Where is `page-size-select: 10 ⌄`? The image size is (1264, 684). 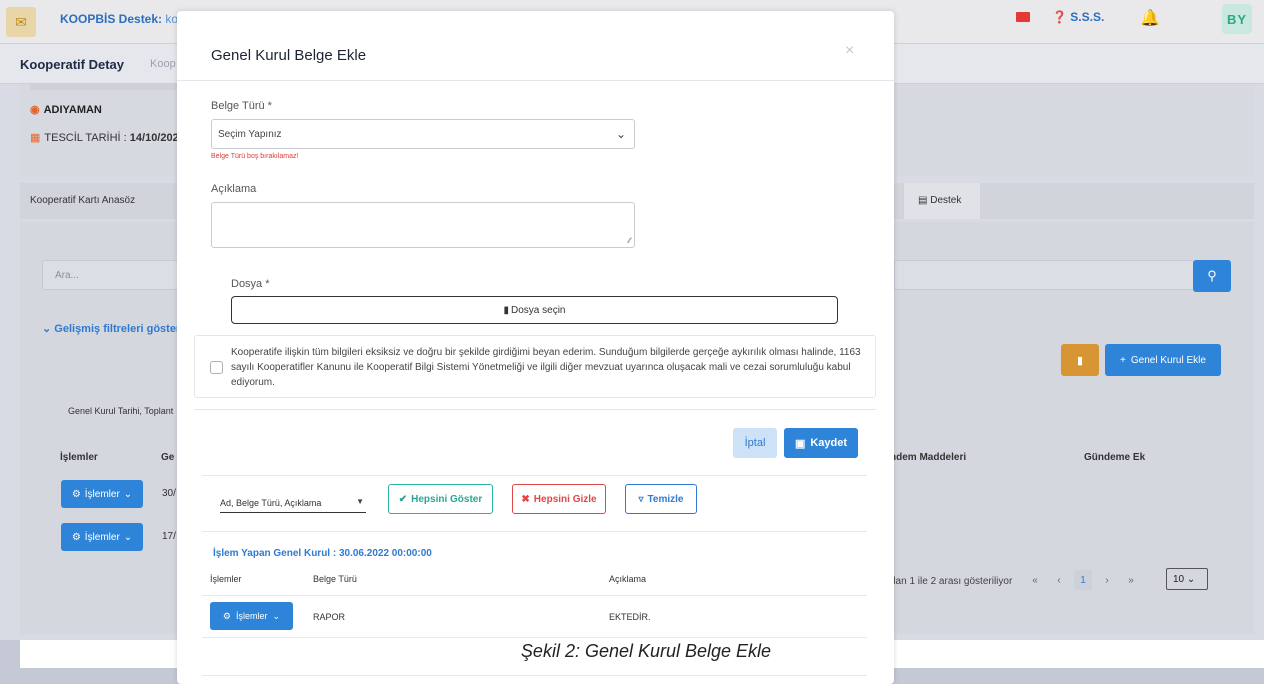 page-size-select: 10 ⌄ is located at coordinates (1187, 579).